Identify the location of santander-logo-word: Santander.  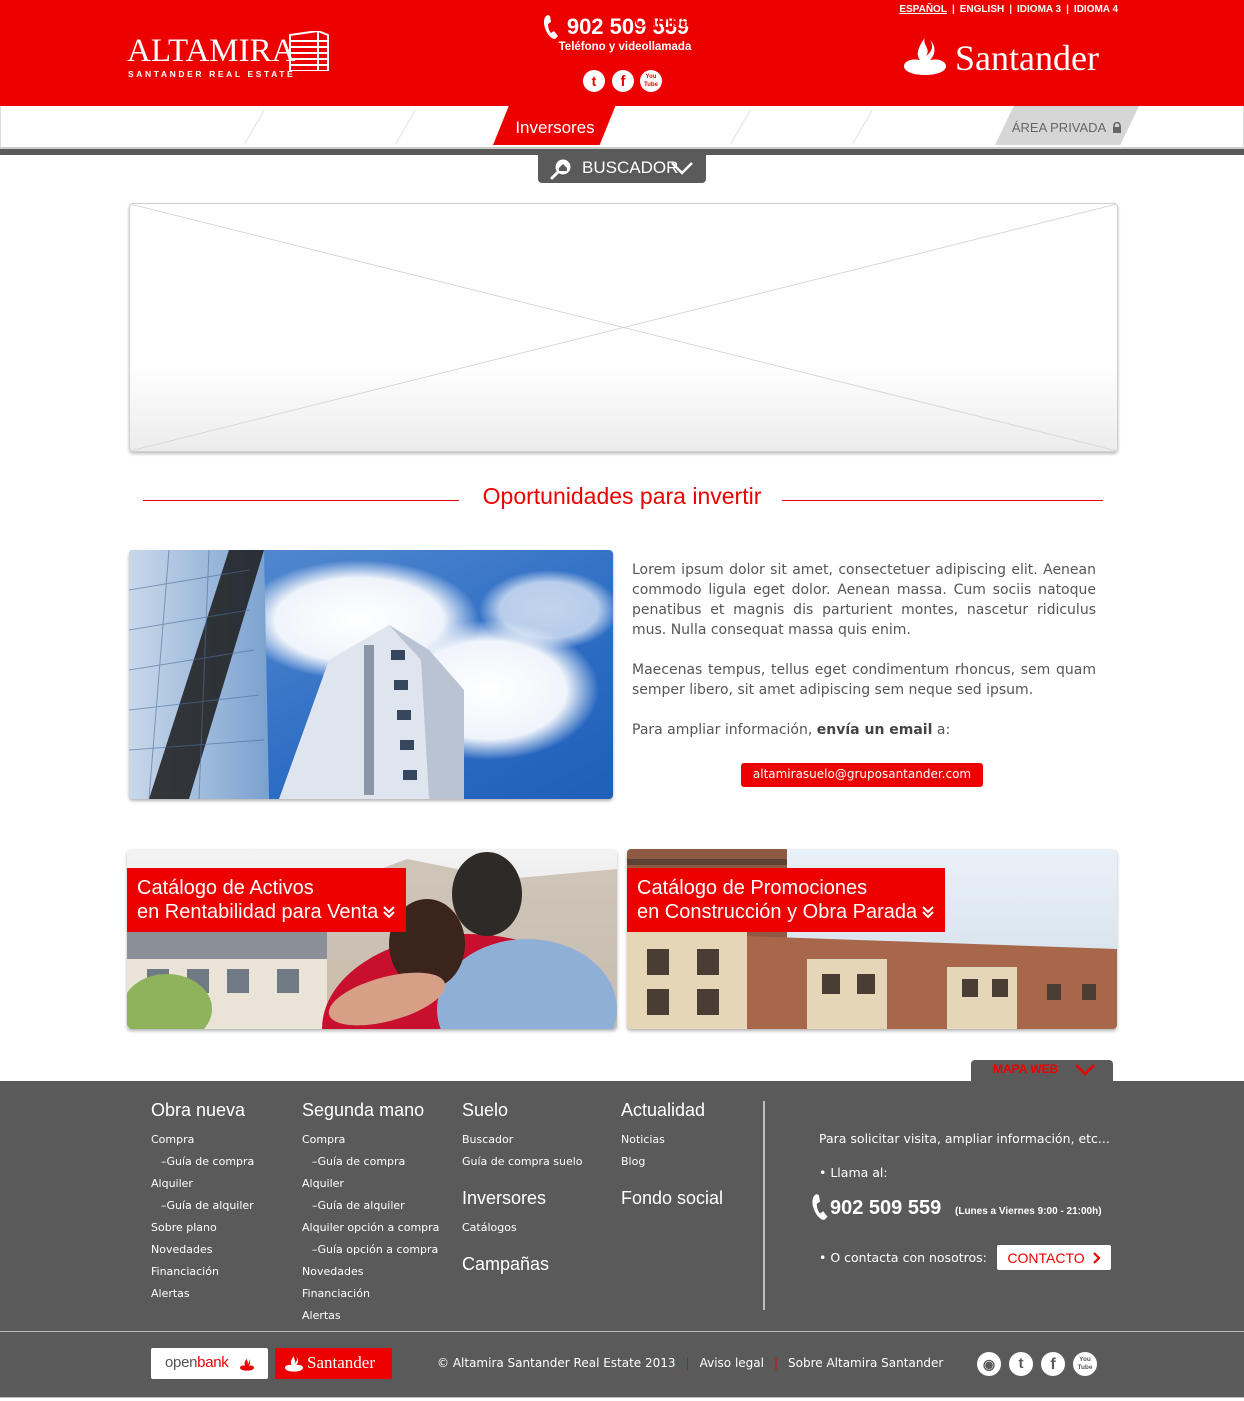
(1027, 58).